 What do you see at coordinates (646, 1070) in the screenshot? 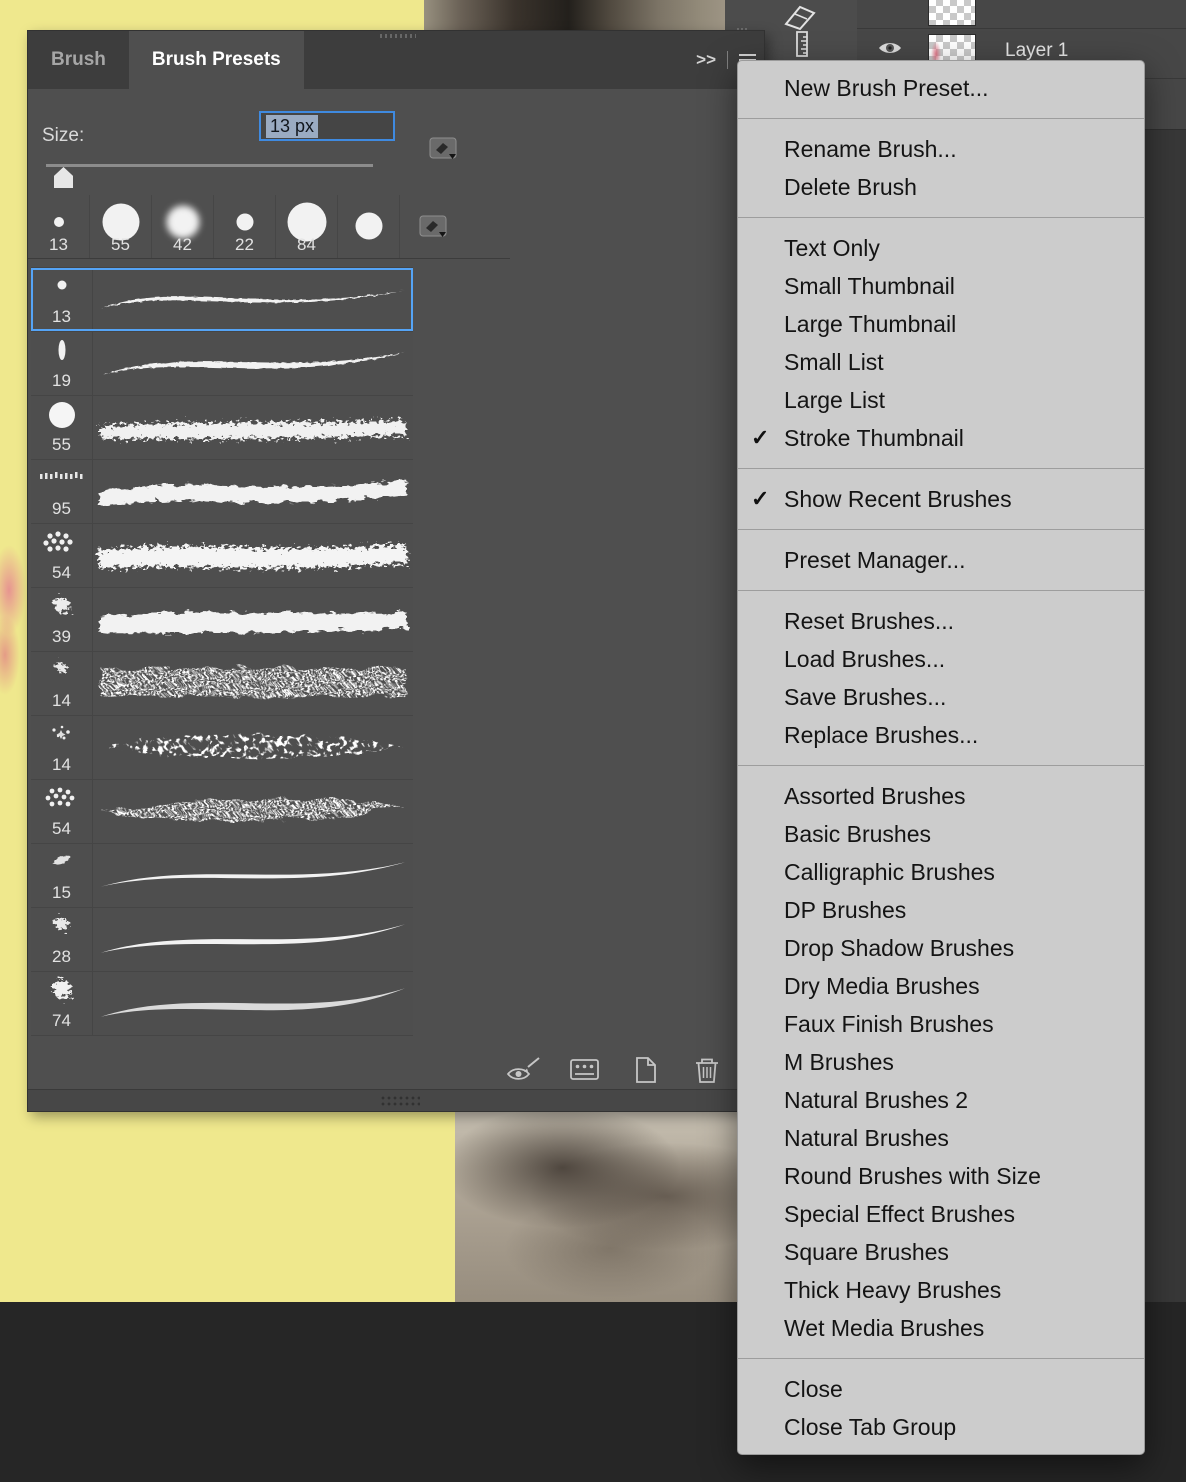
I see `create-new-brush-icon` at bounding box center [646, 1070].